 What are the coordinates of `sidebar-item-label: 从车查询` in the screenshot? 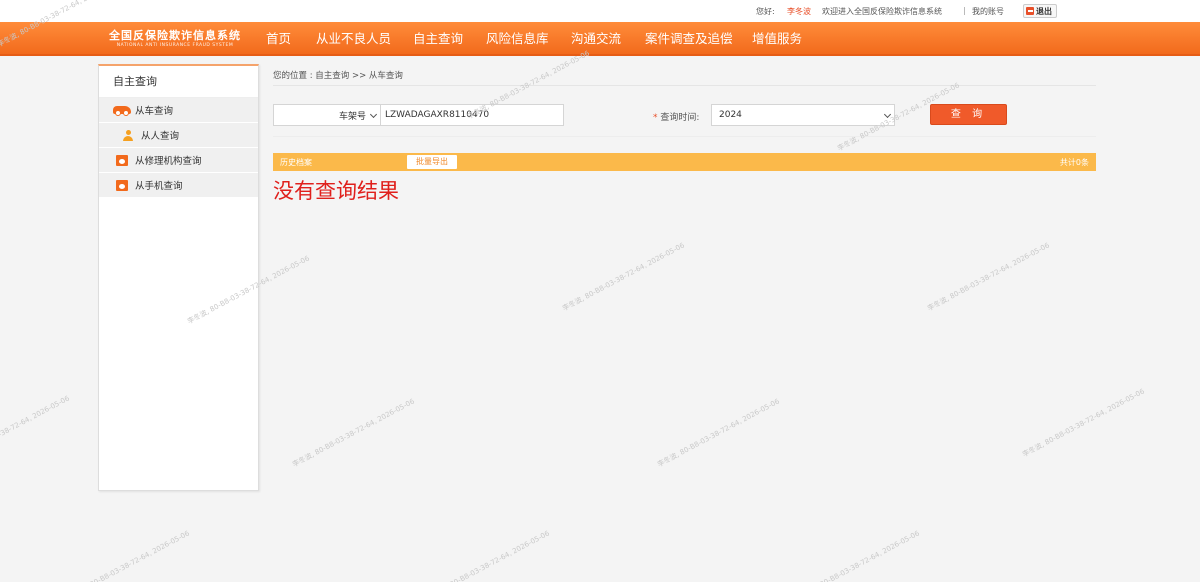 It's located at (154, 111).